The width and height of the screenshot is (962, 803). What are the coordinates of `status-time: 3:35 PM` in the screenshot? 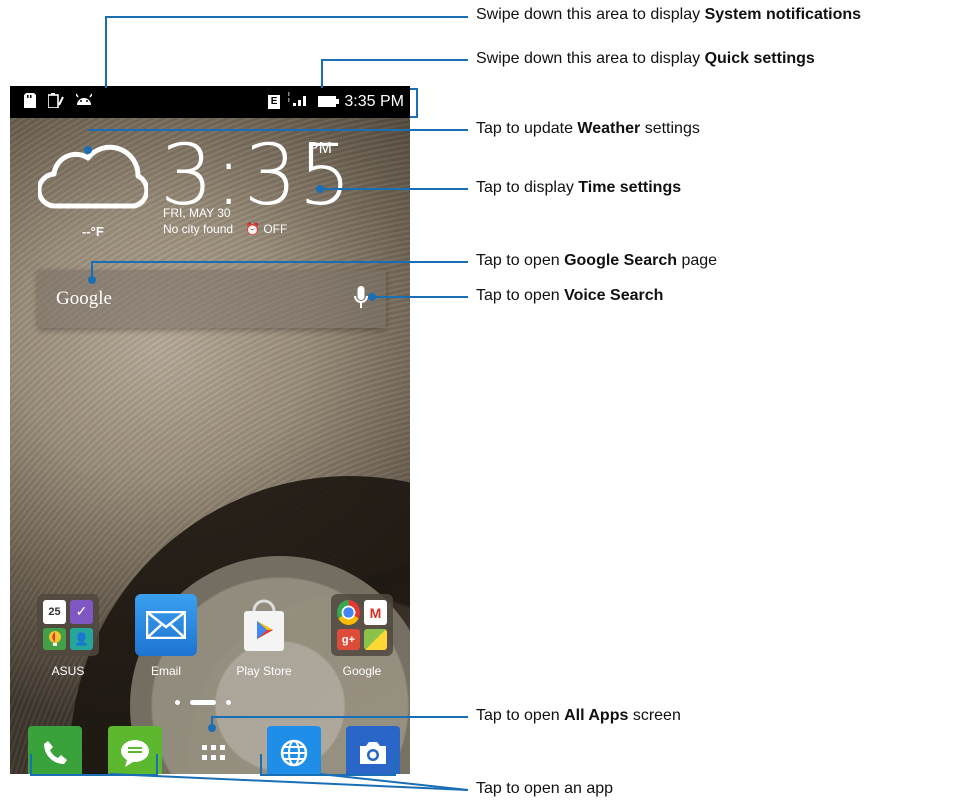 It's located at (374, 101).